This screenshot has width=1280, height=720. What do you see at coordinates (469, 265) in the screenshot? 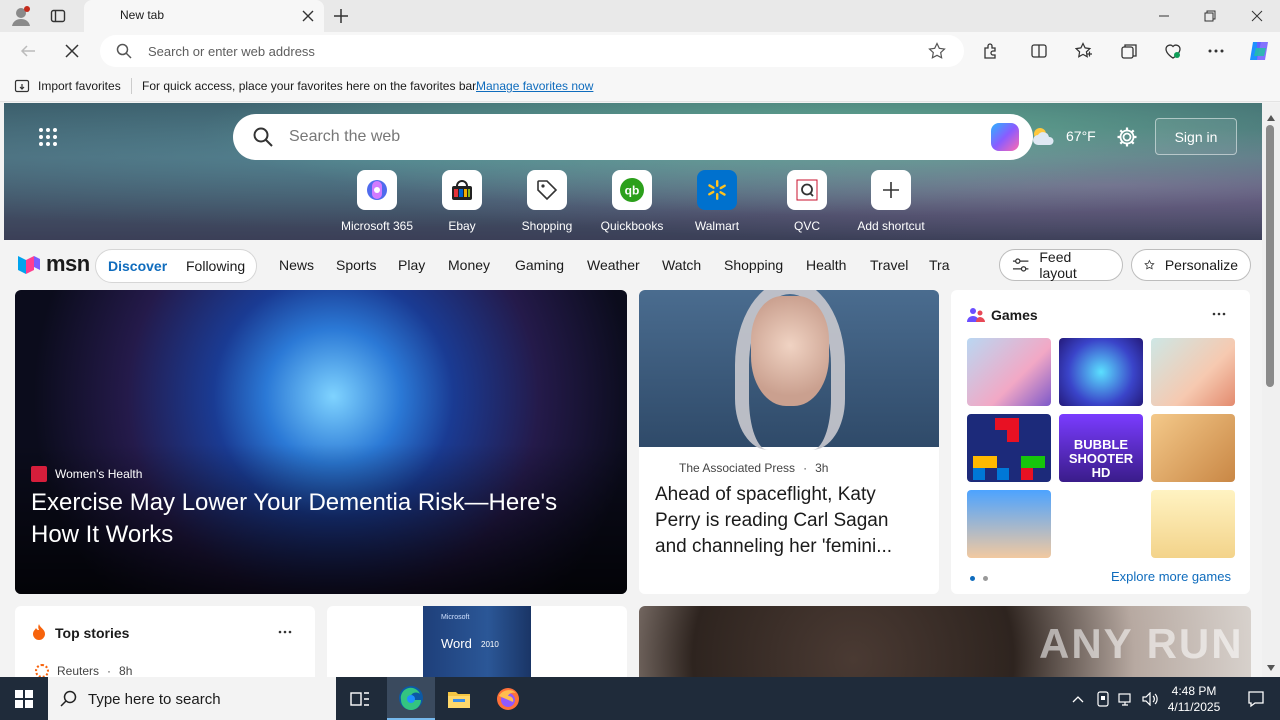
I see `nav-money: Money` at bounding box center [469, 265].